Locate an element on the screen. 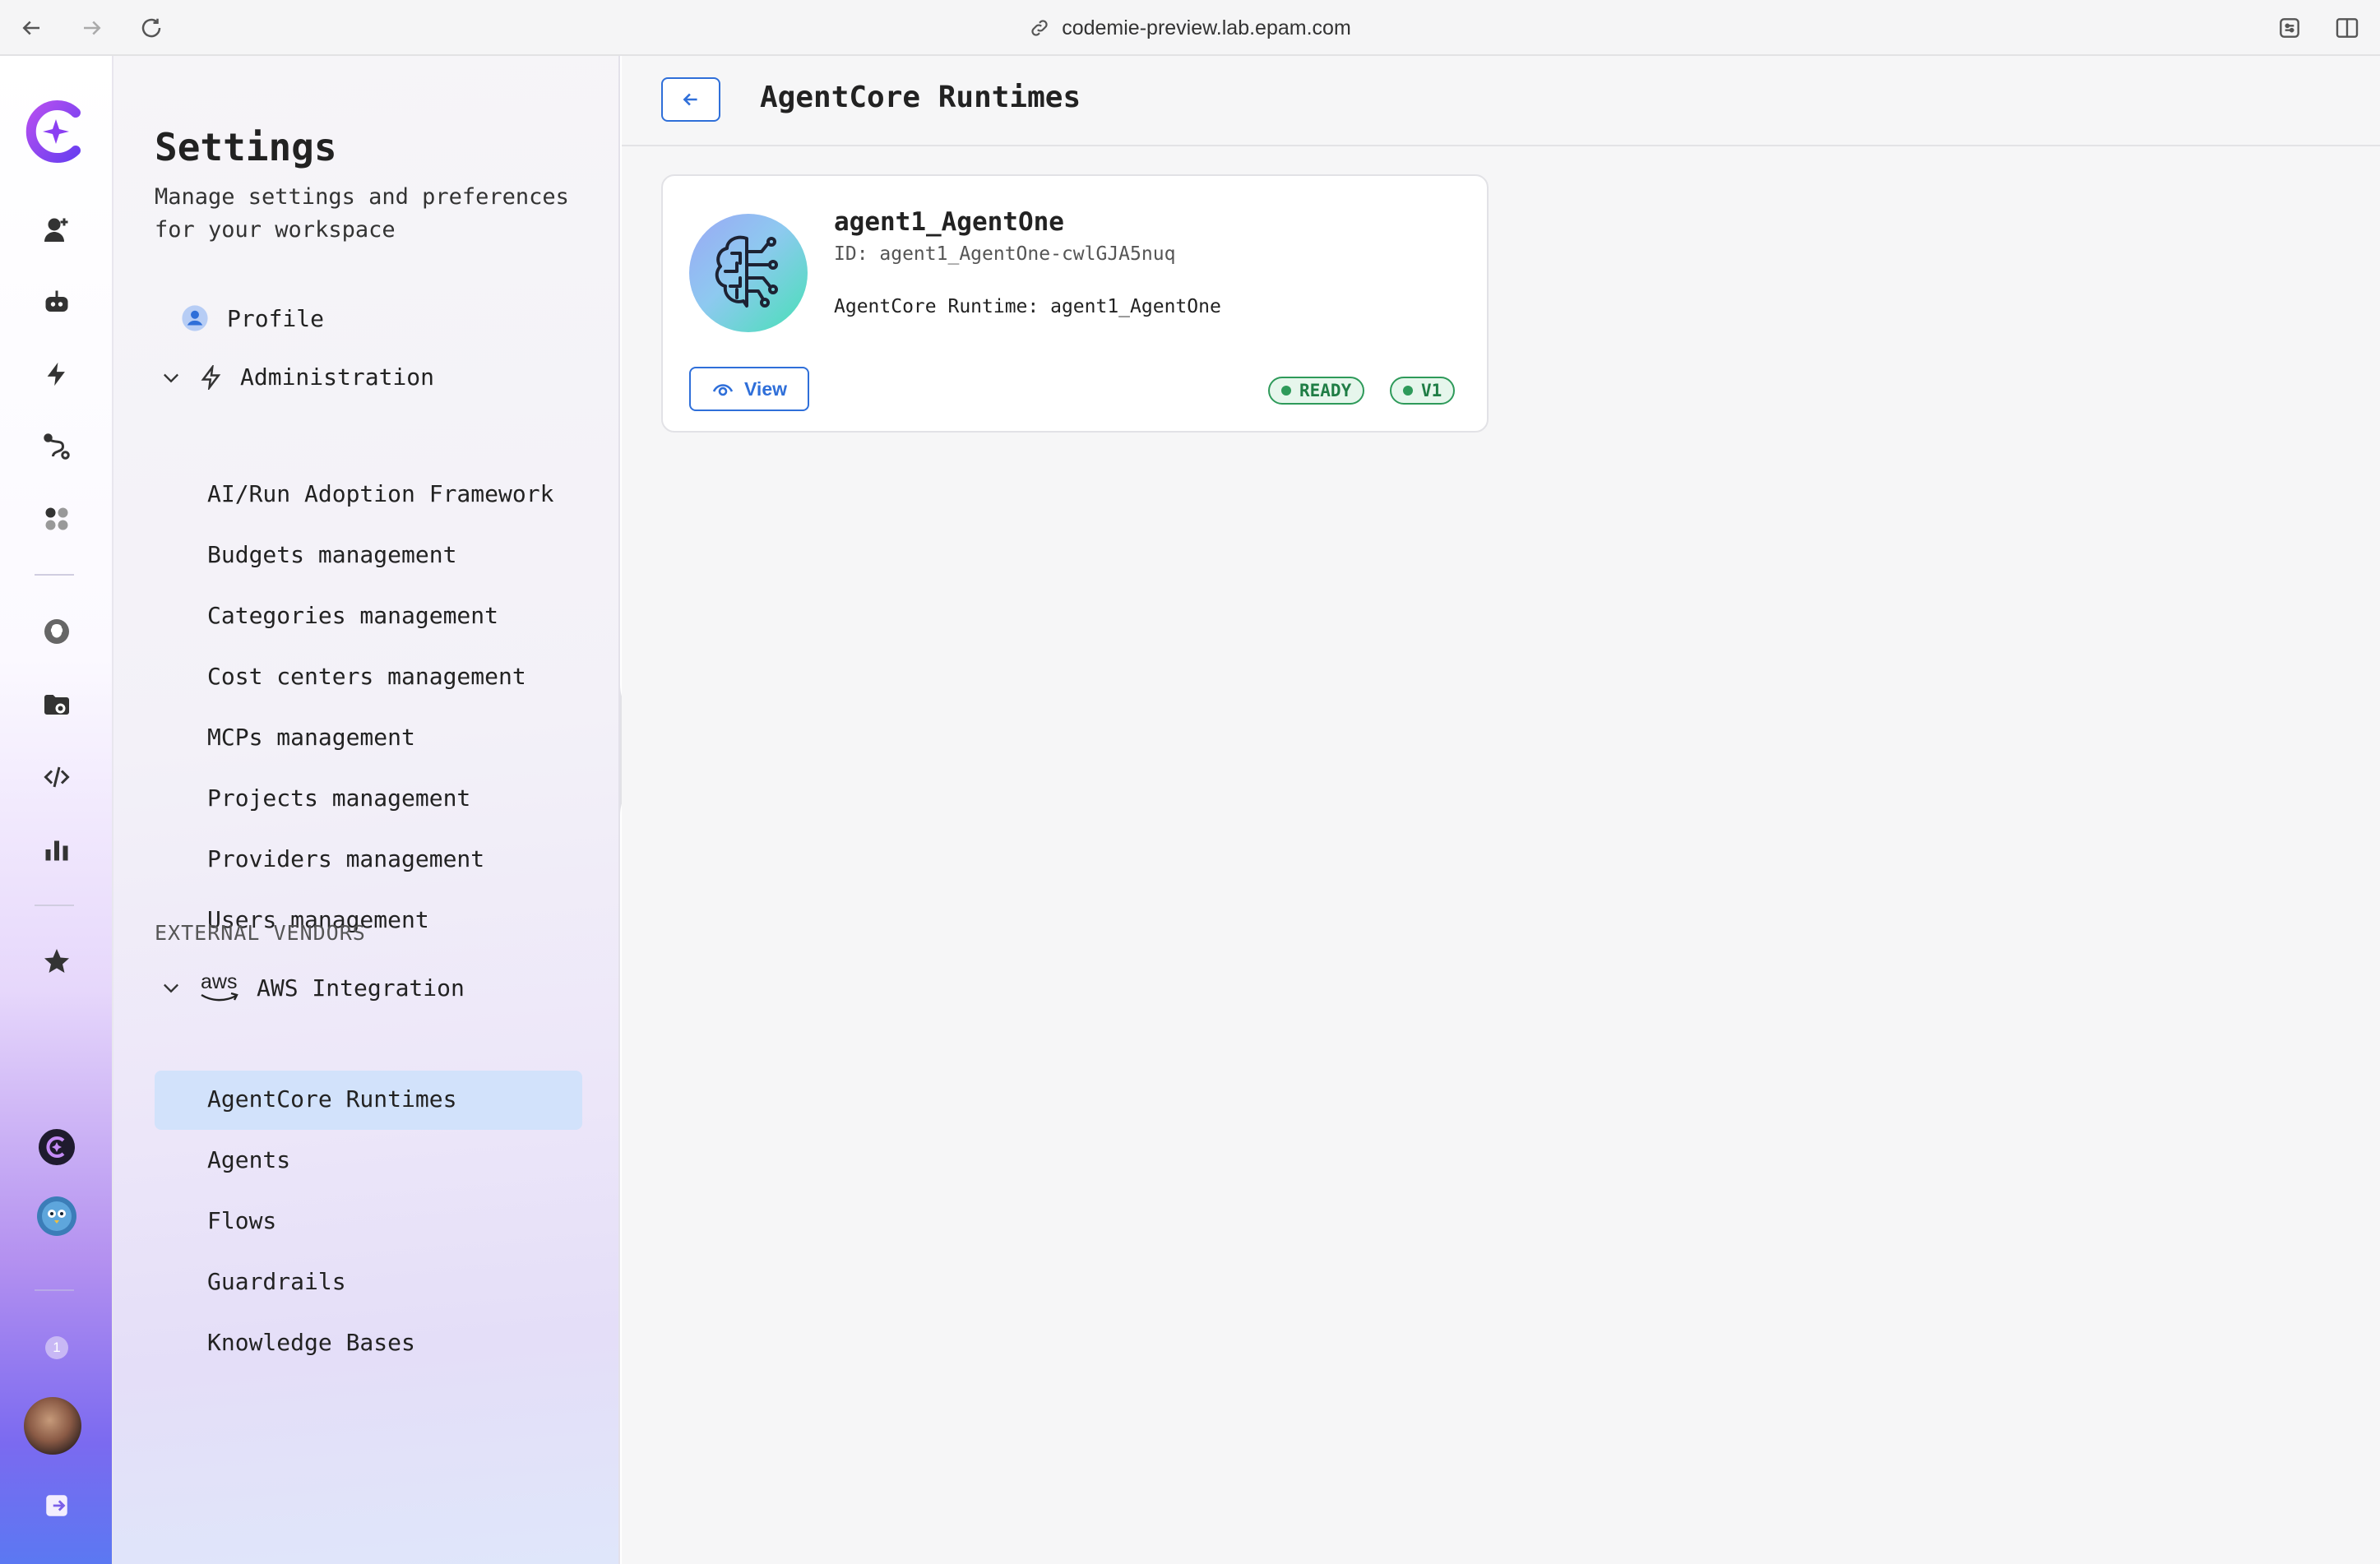 This screenshot has height=1564, width=2380. code-icon is located at coordinates (56, 777).